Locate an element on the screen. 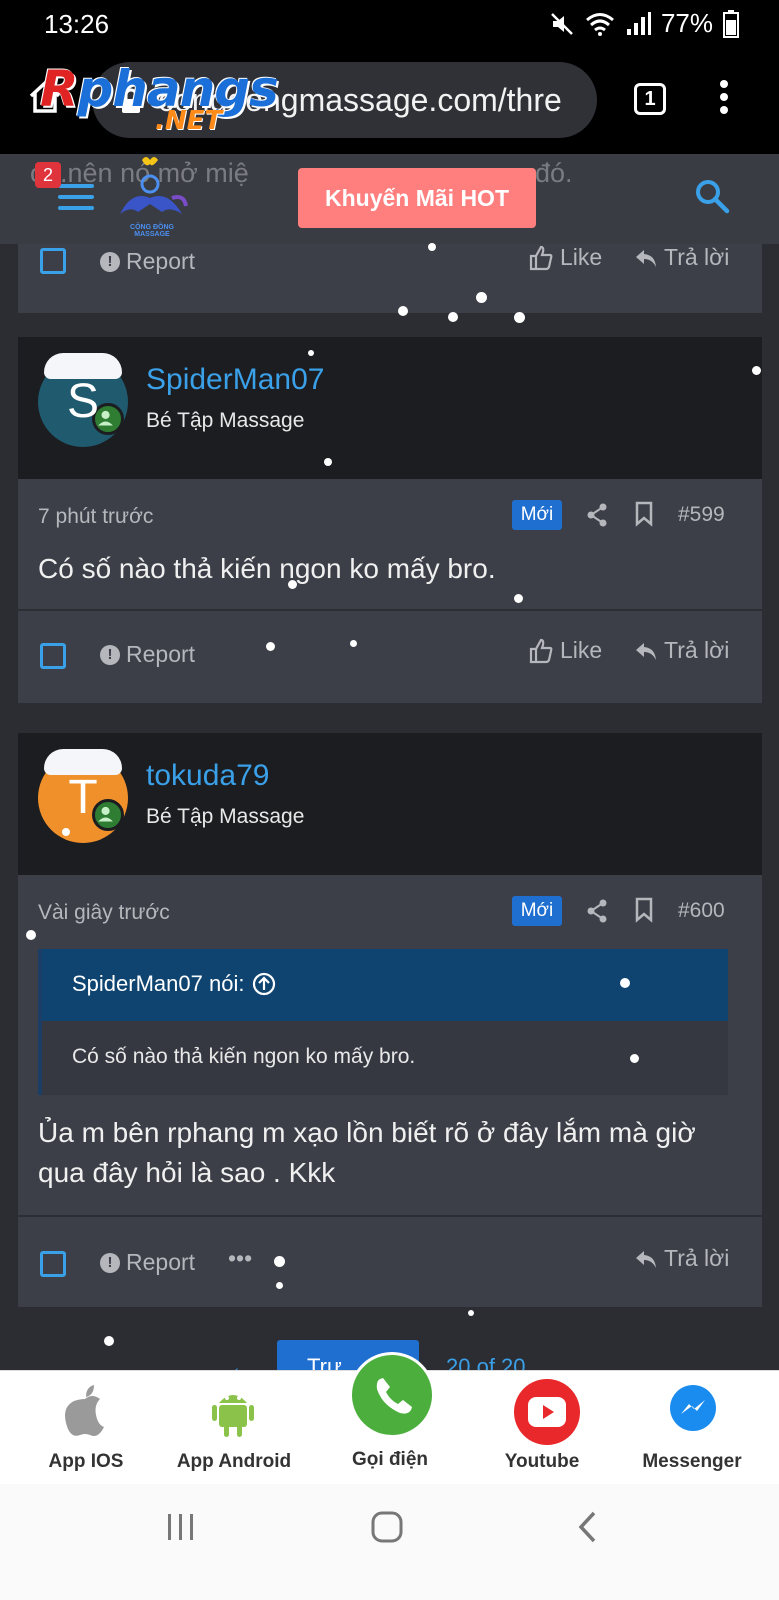 Image resolution: width=779 pixels, height=1600 pixels. youtube-icon is located at coordinates (547, 1412).